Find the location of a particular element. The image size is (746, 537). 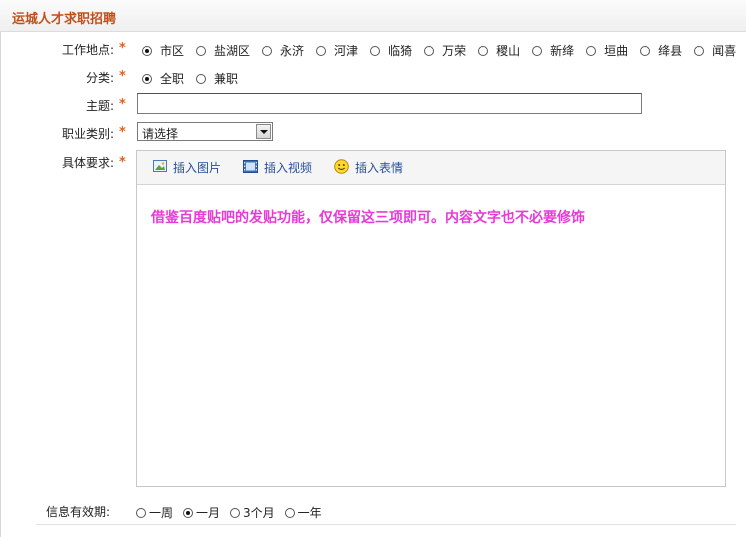

location-option-7: 新绛 is located at coordinates (553, 50).